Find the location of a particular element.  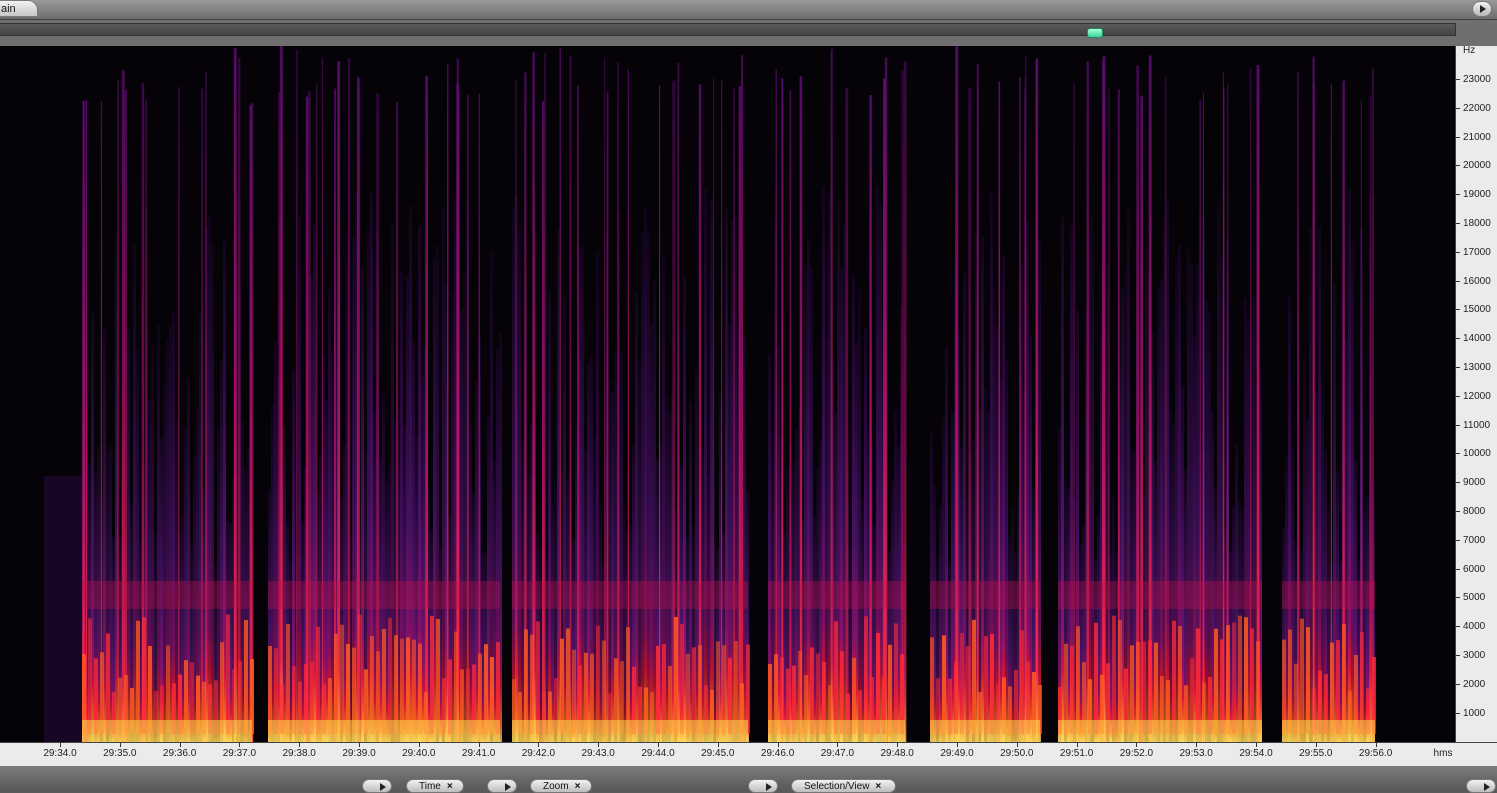

time-tick-label: 29:51.0 is located at coordinates (1076, 753).